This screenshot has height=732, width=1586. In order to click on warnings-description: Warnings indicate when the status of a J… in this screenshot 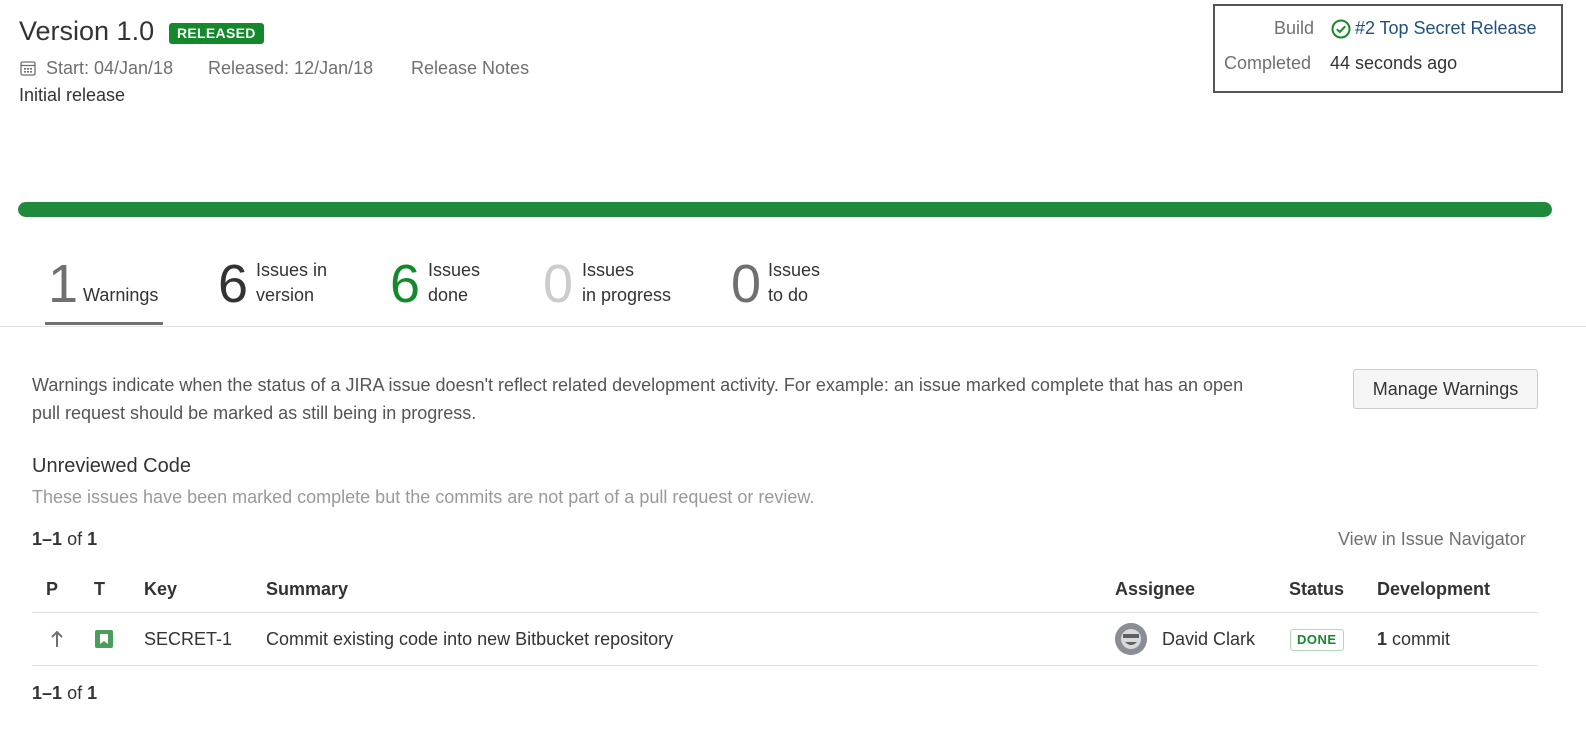, I will do `click(682, 399)`.